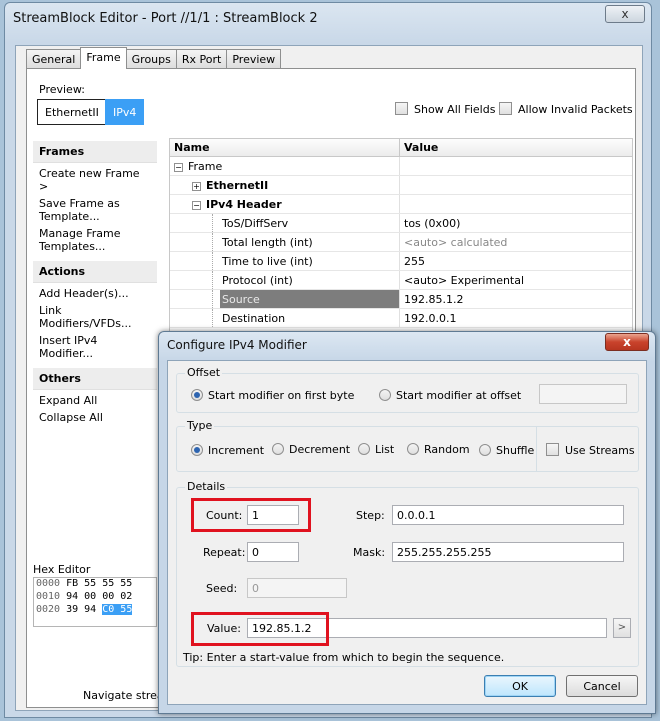 Image resolution: width=660 pixels, height=721 pixels. I want to click on tab-groups: Groups, so click(151, 59).